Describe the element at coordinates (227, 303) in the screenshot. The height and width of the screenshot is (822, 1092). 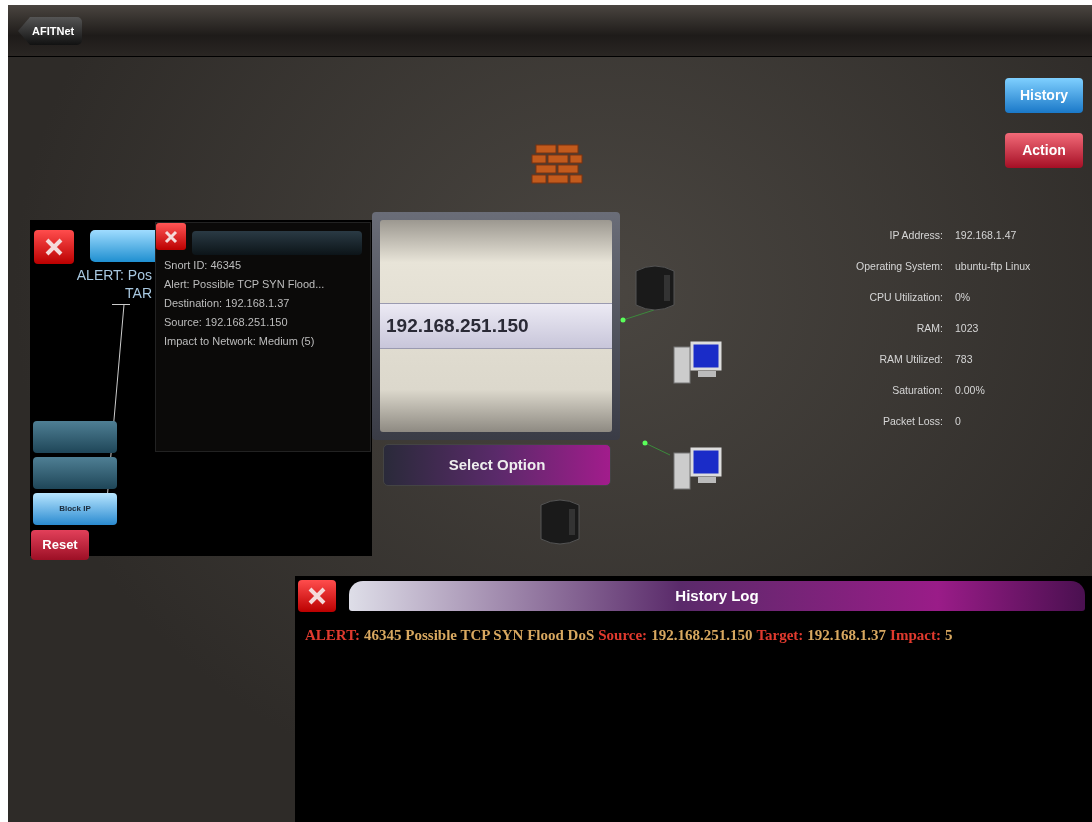
I see `alert-detail-text: Destination: 192.168.1.37` at that location.